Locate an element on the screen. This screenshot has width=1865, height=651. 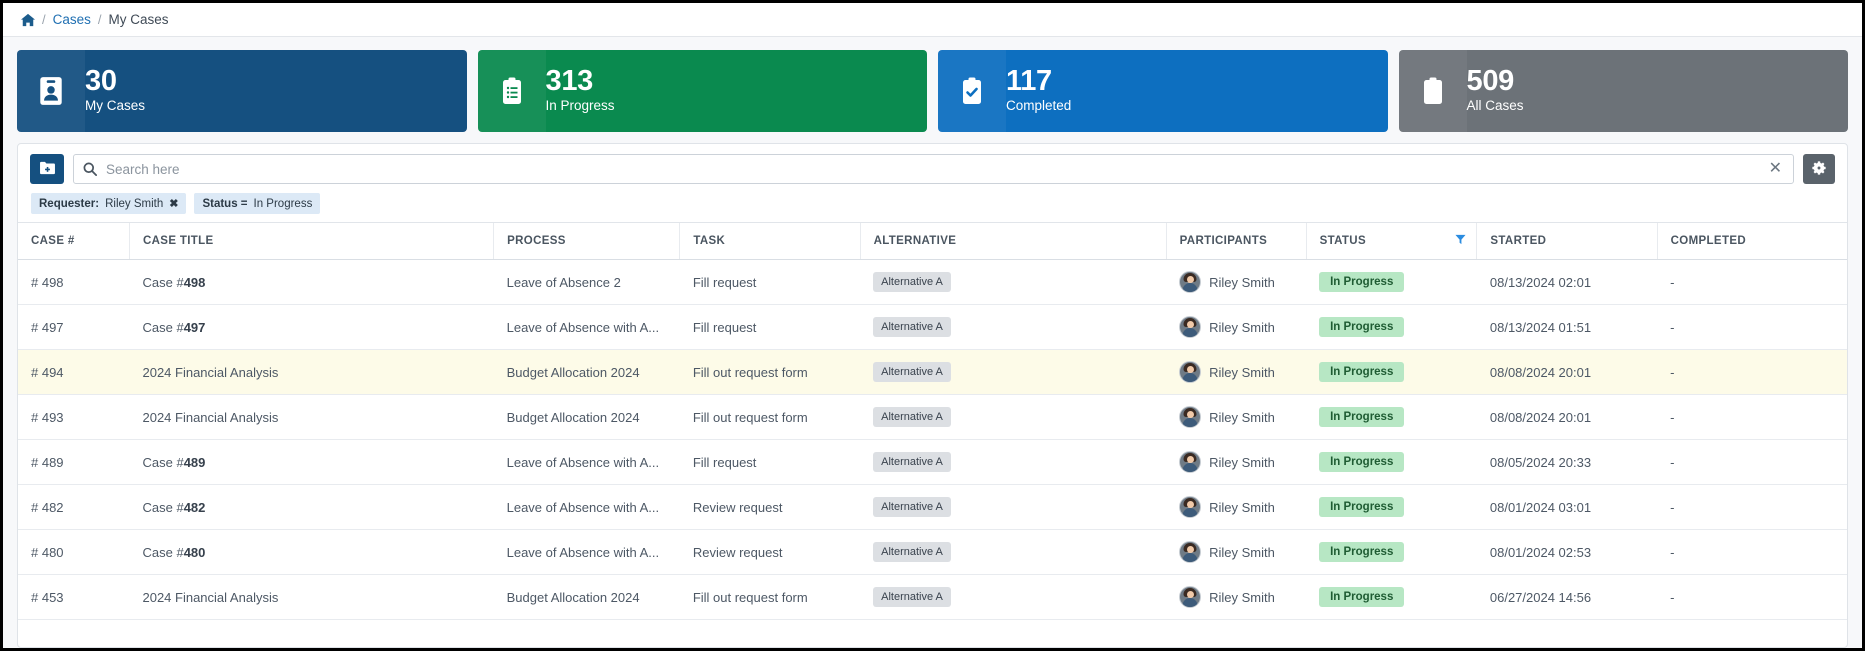
column-header-case-title: CASE TITLE is located at coordinates (311, 241).